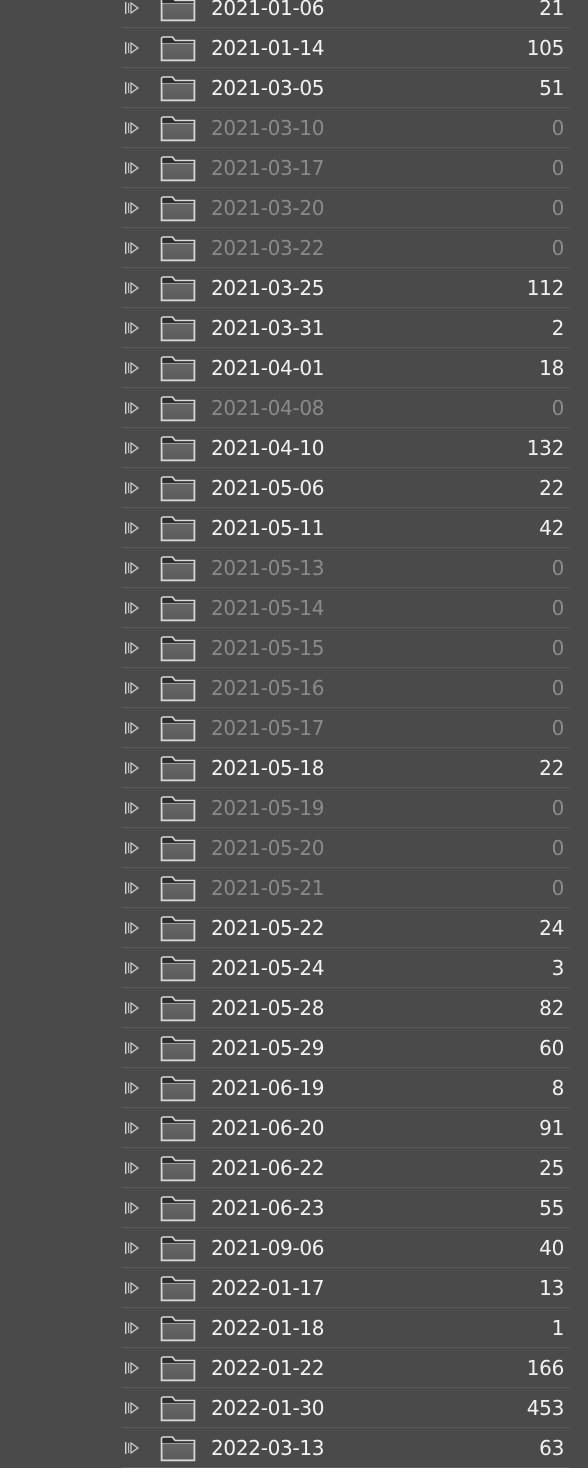 Image resolution: width=588 pixels, height=1468 pixels. What do you see at coordinates (294, 768) in the screenshot?
I see `folder-row: 2021-05-18 22` at bounding box center [294, 768].